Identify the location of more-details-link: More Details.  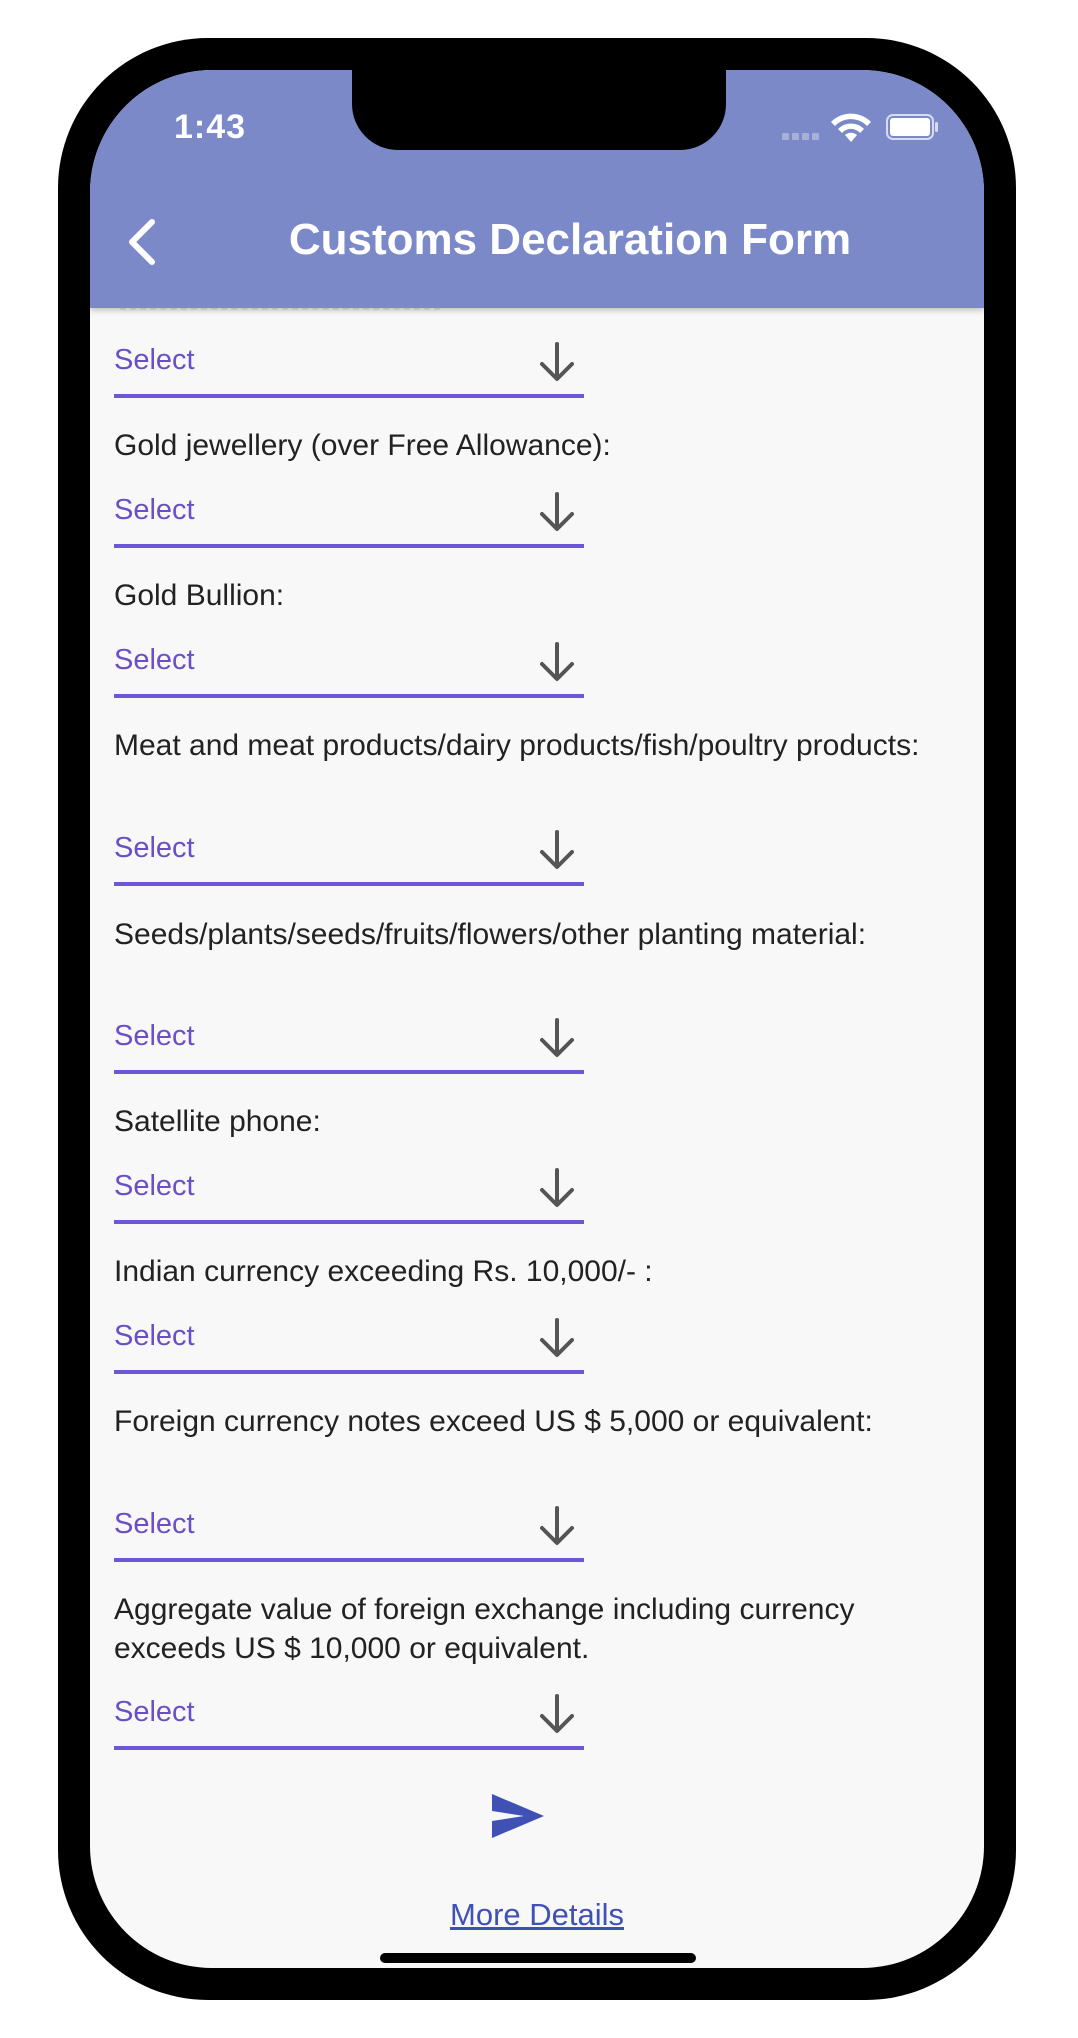
(537, 1915).